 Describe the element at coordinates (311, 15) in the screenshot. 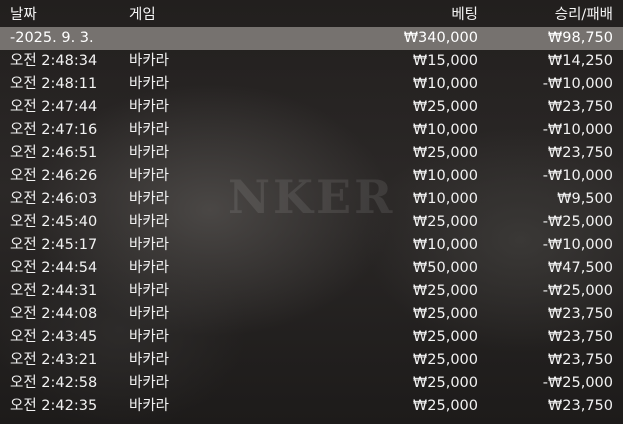

I see `table-header: 날짜 게임 베팅 승리/패배` at that location.